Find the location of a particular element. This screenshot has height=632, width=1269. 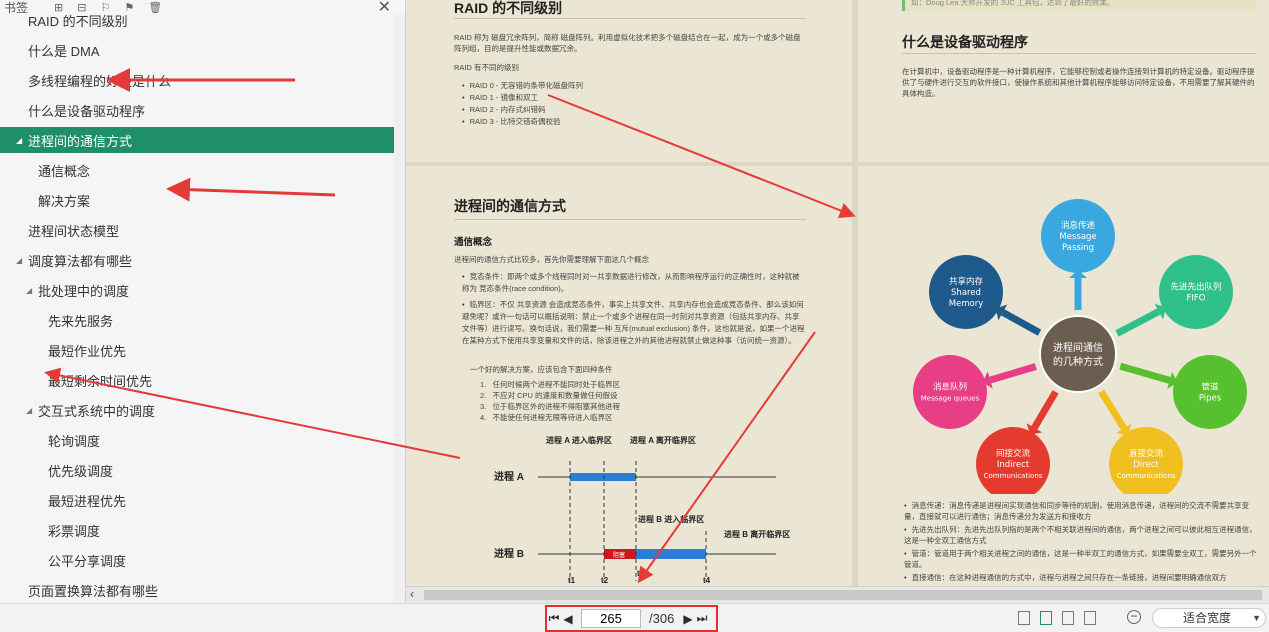

condition-3: 位于临界区外的进程不得阻塞其他进程 is located at coordinates (556, 406).